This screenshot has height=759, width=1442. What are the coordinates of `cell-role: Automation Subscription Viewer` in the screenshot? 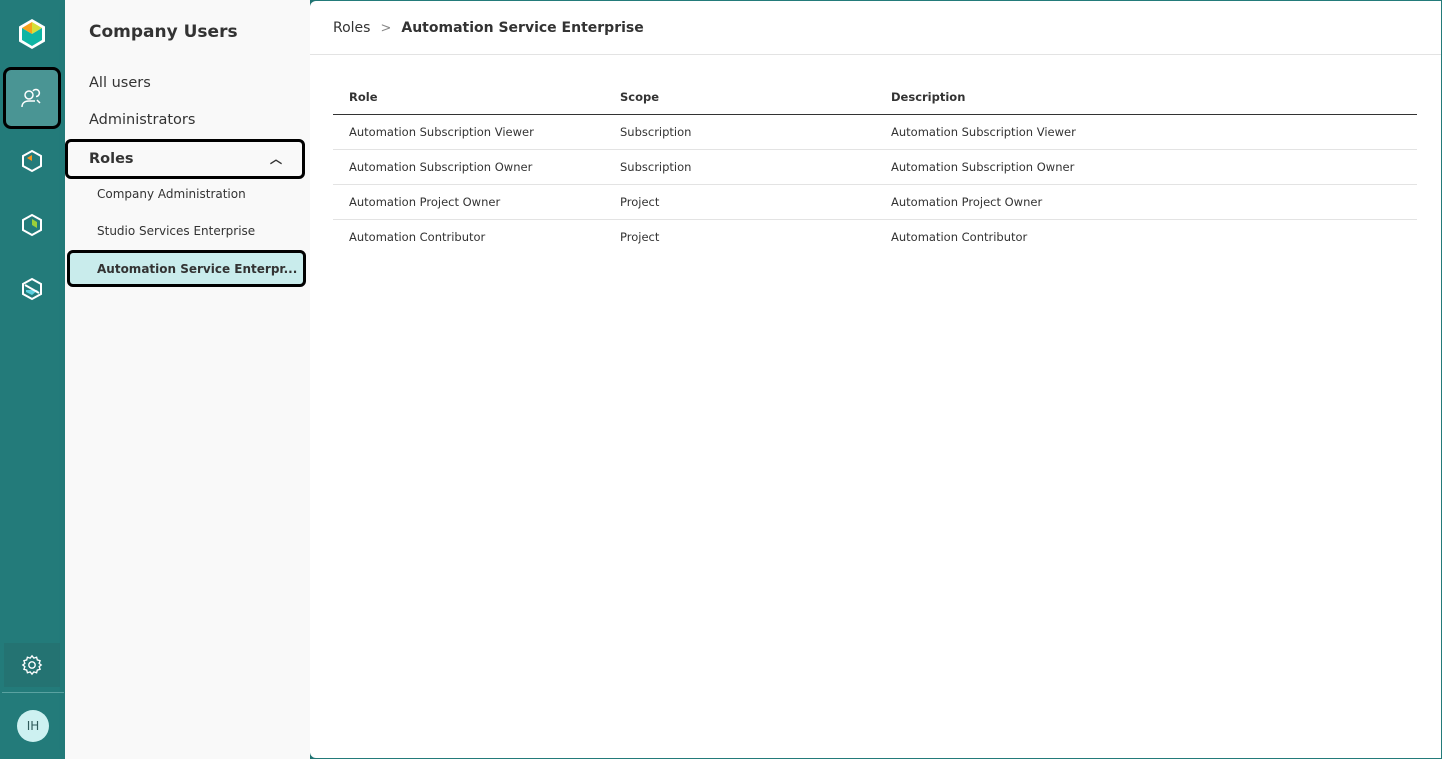 It's located at (468, 132).